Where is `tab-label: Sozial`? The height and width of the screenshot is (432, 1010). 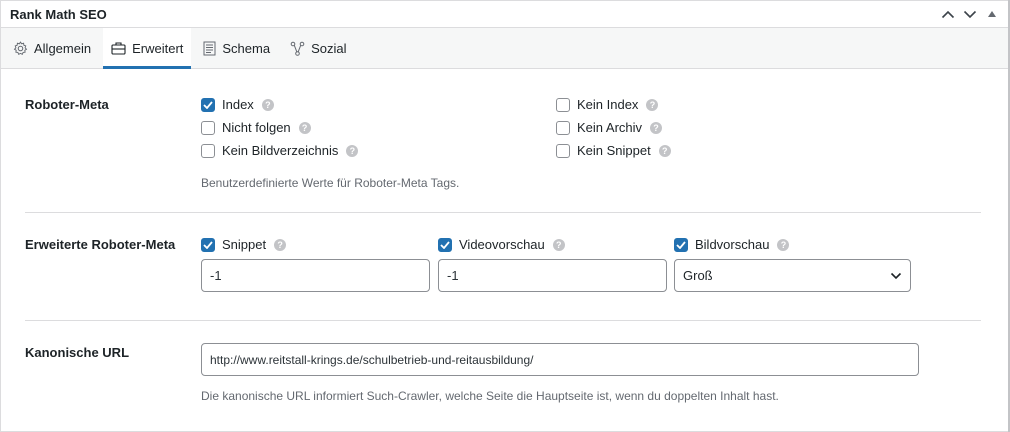 tab-label: Sozial is located at coordinates (329, 48).